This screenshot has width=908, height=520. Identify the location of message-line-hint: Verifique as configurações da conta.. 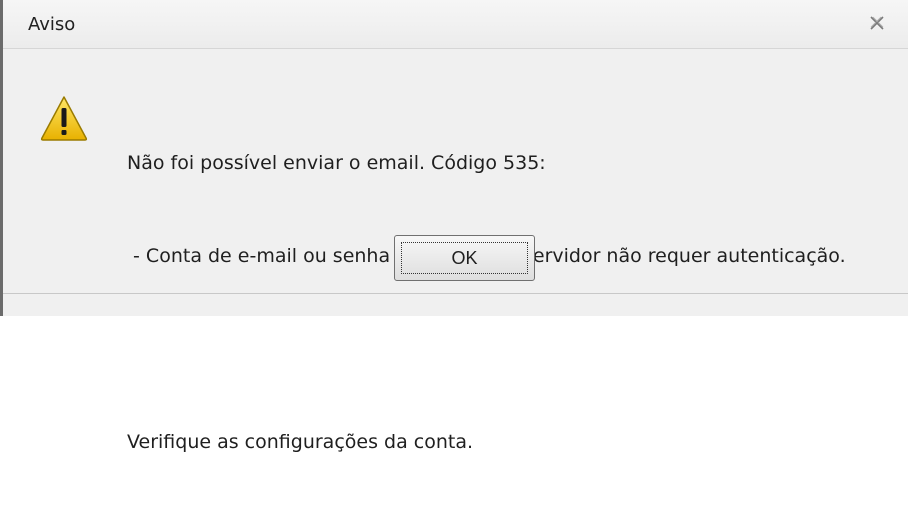
(300, 442).